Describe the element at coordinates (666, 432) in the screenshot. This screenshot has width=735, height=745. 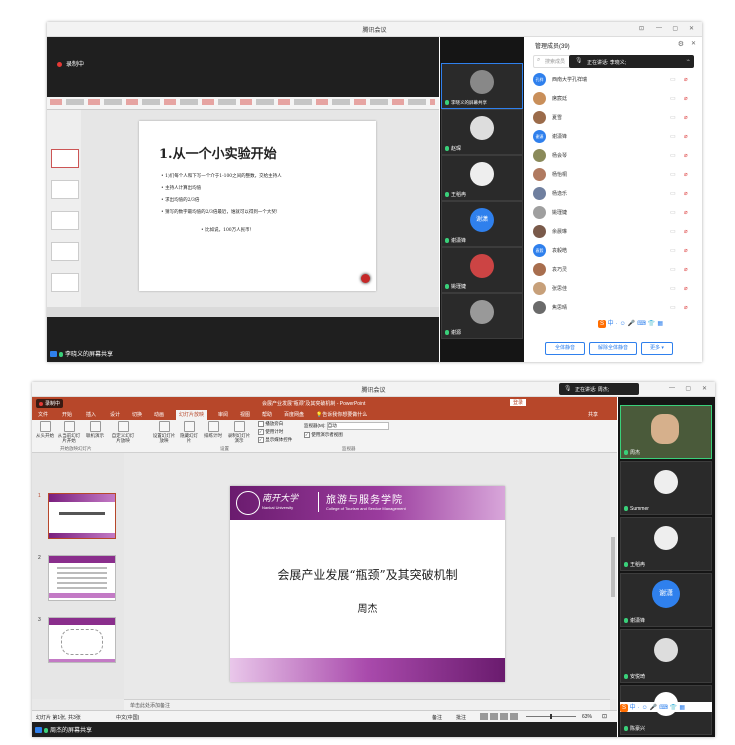
I see `video-tile: 周杰` at that location.